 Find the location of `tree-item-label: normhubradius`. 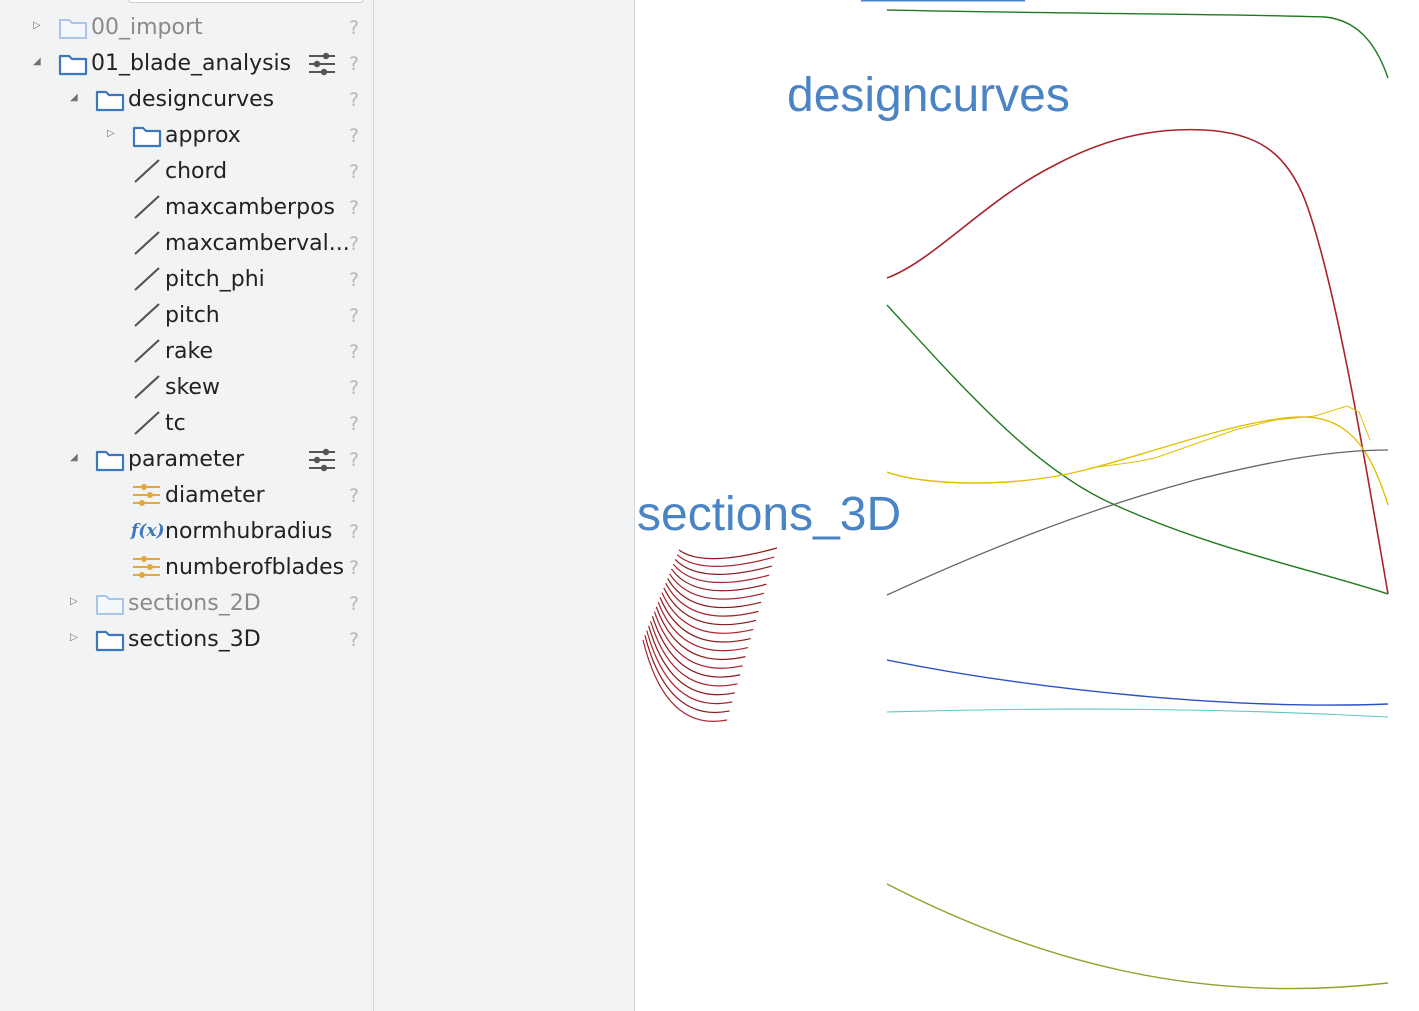

tree-item-label: normhubradius is located at coordinates (249, 531).